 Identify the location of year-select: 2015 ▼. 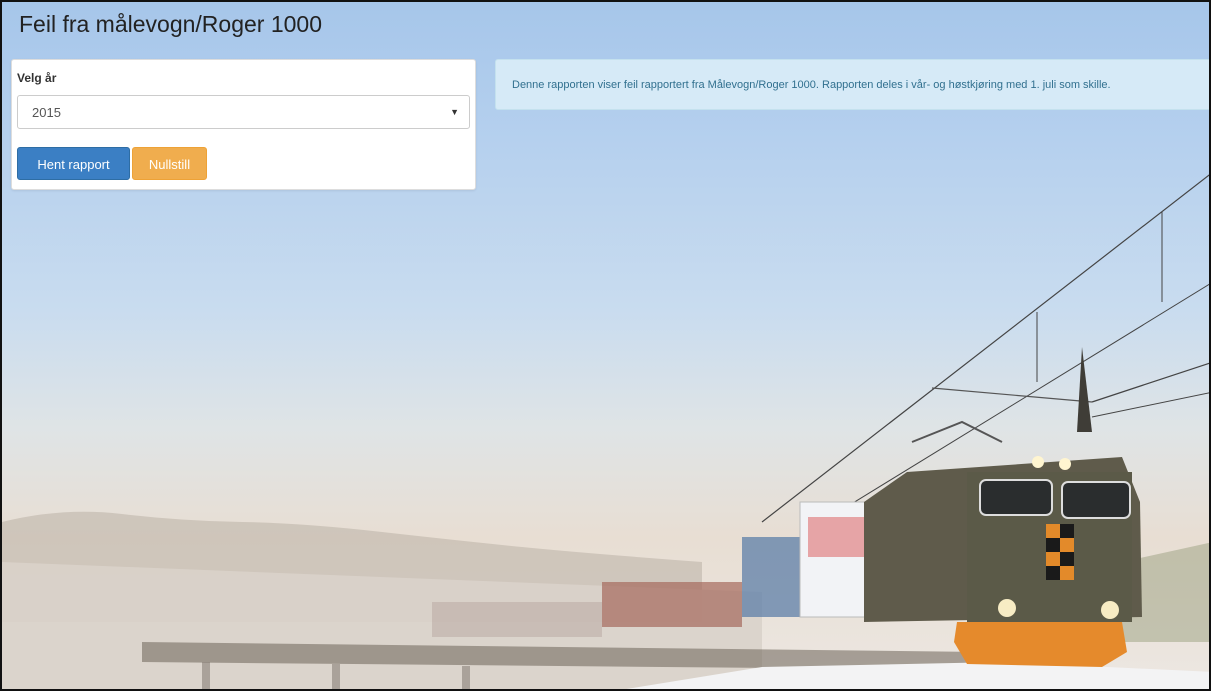
(243, 112).